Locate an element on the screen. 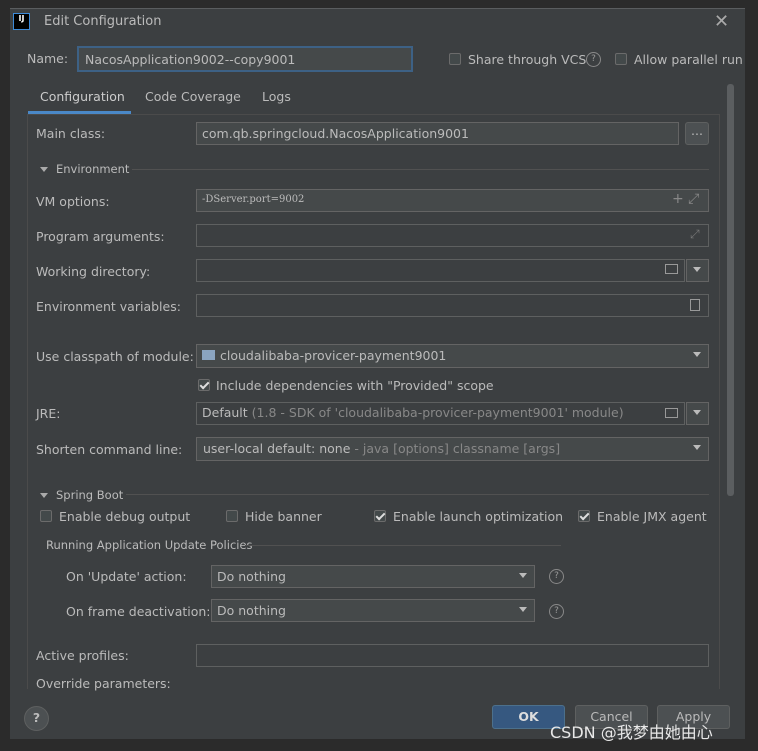  jmx-agent-checkbox is located at coordinates (584, 516).